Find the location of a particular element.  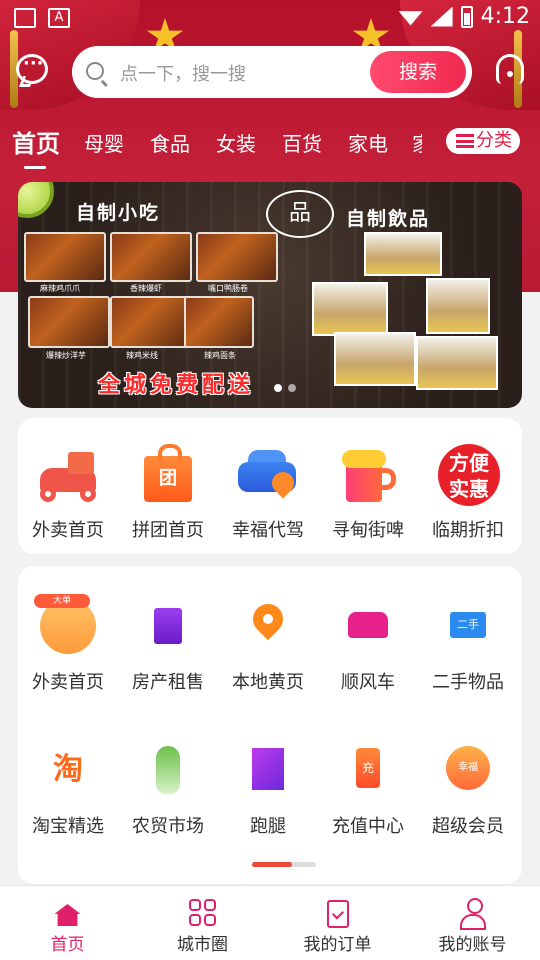

vegetable-icon is located at coordinates (168, 770).